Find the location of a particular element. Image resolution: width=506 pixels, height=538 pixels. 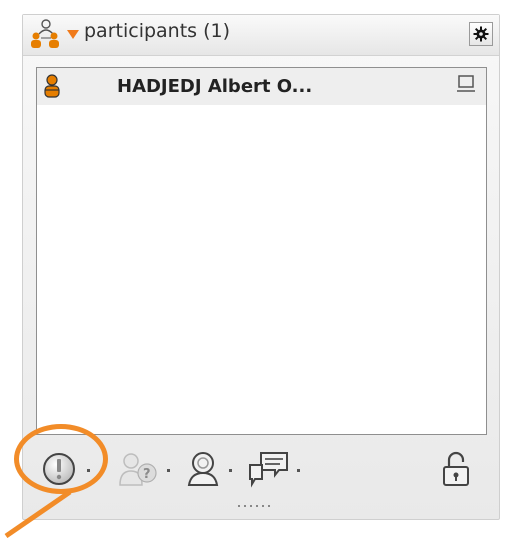

pod-titlebar: participants (1) is located at coordinates (261, 35).